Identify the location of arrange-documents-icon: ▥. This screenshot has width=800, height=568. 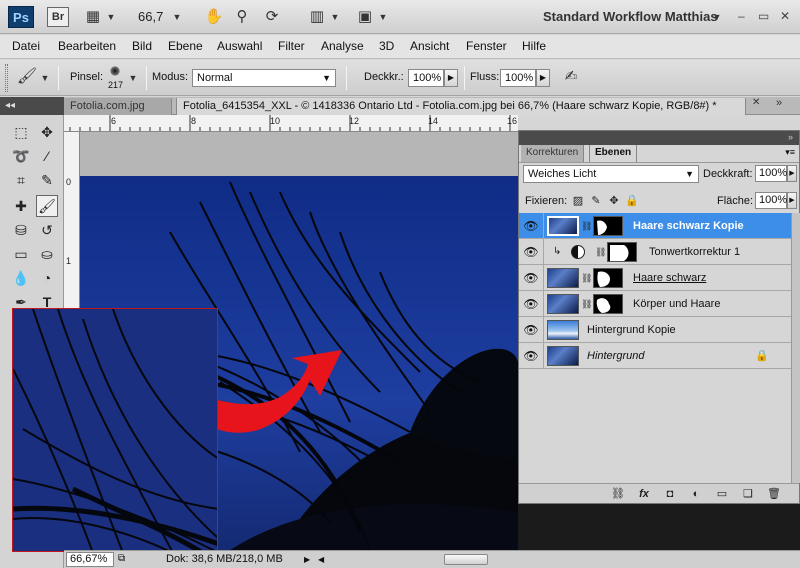
(317, 17).